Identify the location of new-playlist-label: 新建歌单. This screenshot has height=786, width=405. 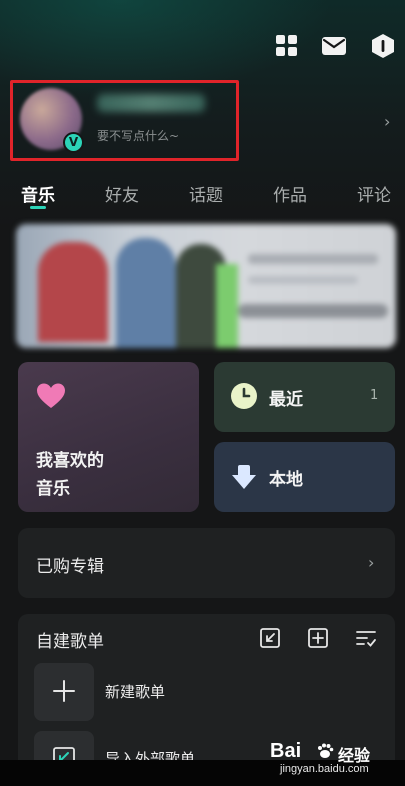
(135, 691).